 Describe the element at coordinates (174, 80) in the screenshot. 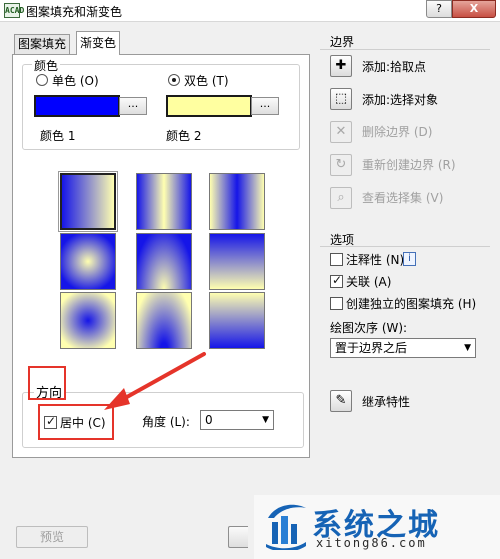

I see `two-color-radio` at that location.